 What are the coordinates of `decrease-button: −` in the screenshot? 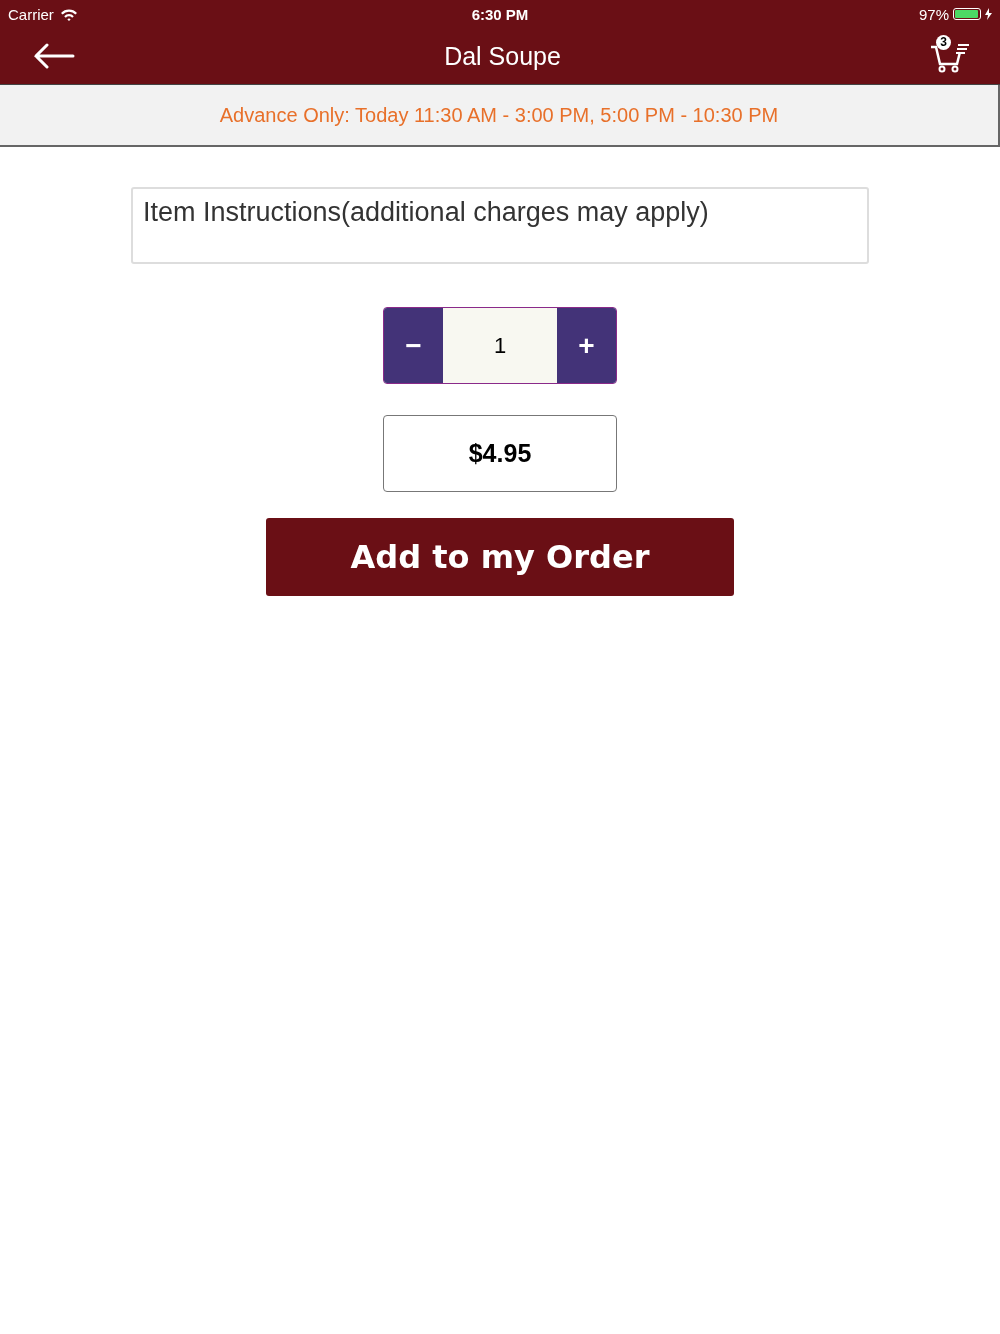 It's located at (413, 345).